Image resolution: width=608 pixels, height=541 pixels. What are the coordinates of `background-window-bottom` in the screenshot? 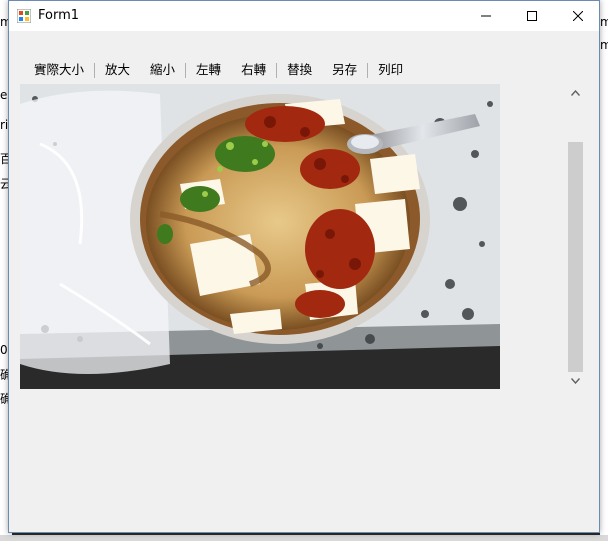 It's located at (304, 538).